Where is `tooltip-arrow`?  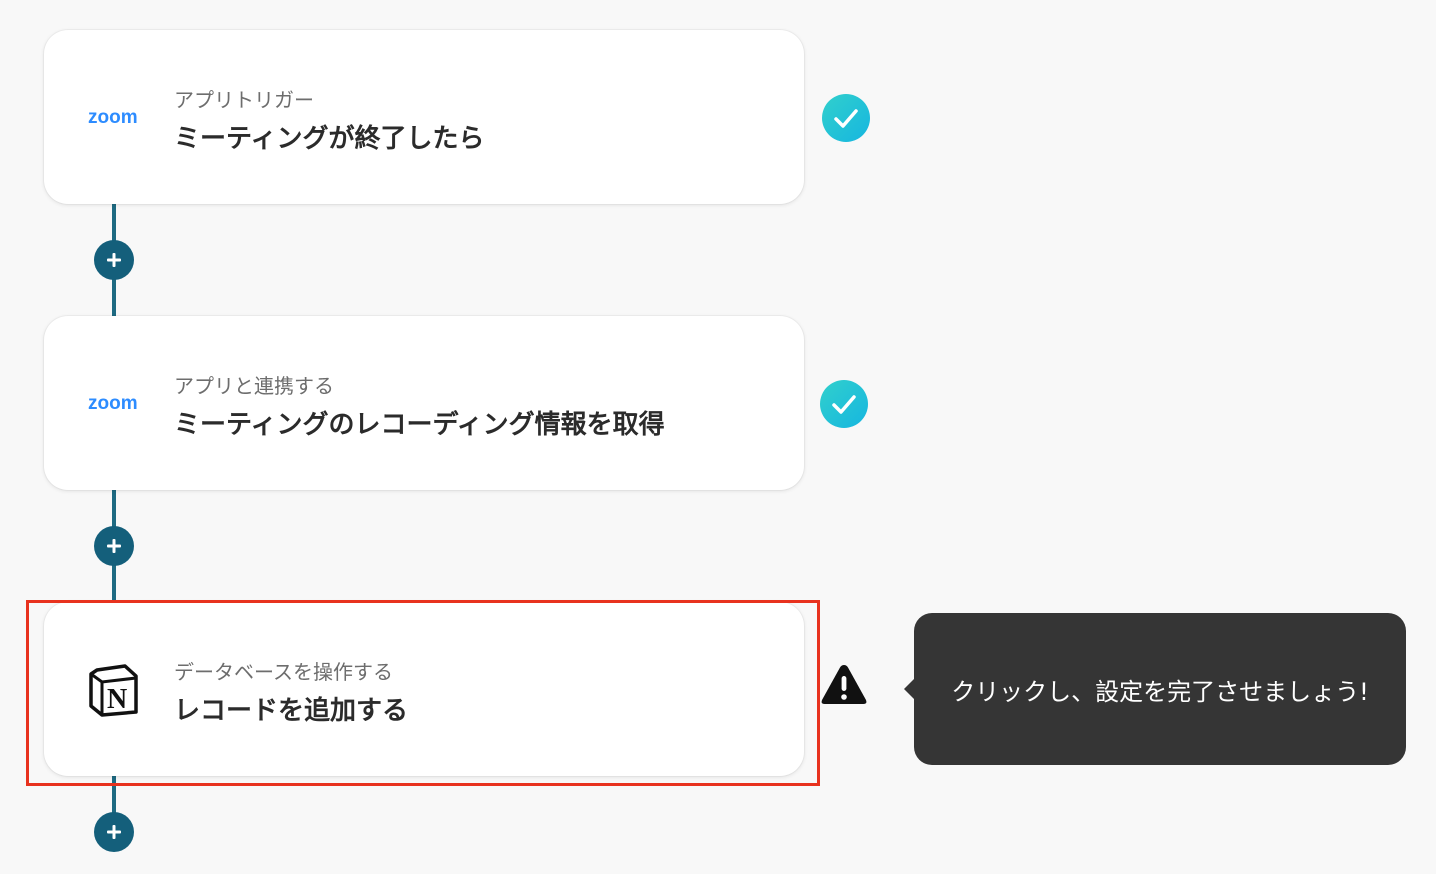
tooltip-arrow is located at coordinates (909, 689).